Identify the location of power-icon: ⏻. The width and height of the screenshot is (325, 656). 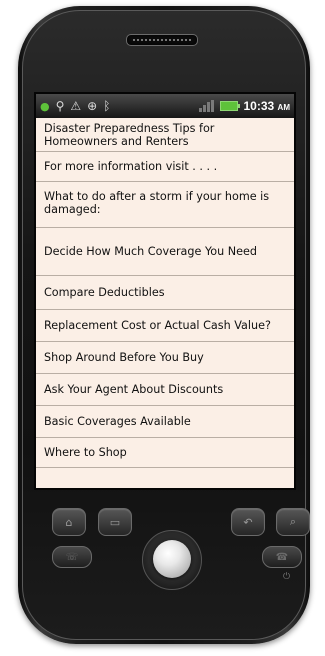
(287, 577).